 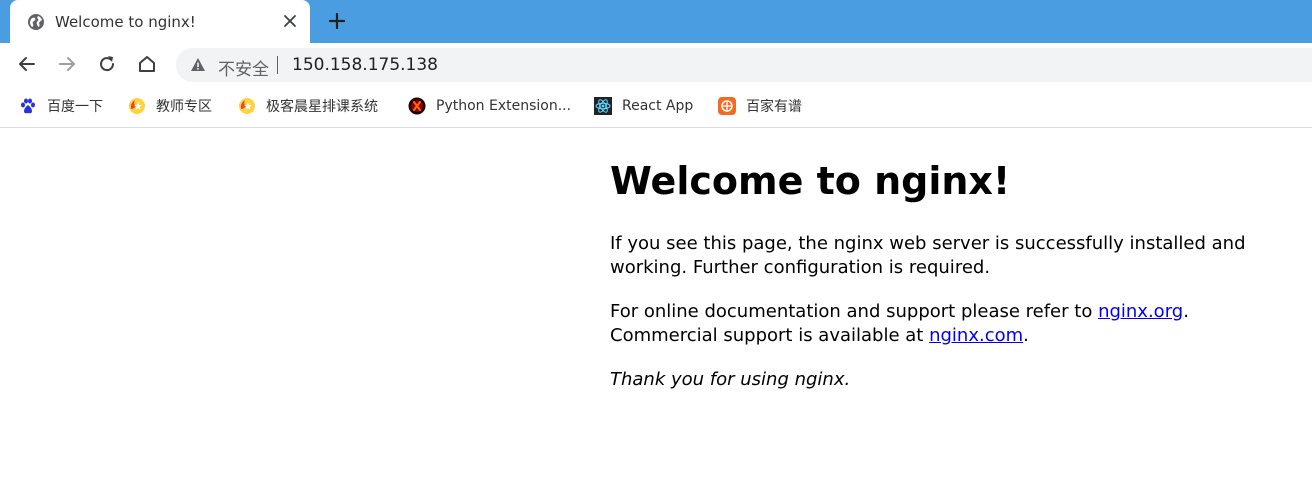 I want to click on bookmark-item: 百度一下, so click(x=61, y=106).